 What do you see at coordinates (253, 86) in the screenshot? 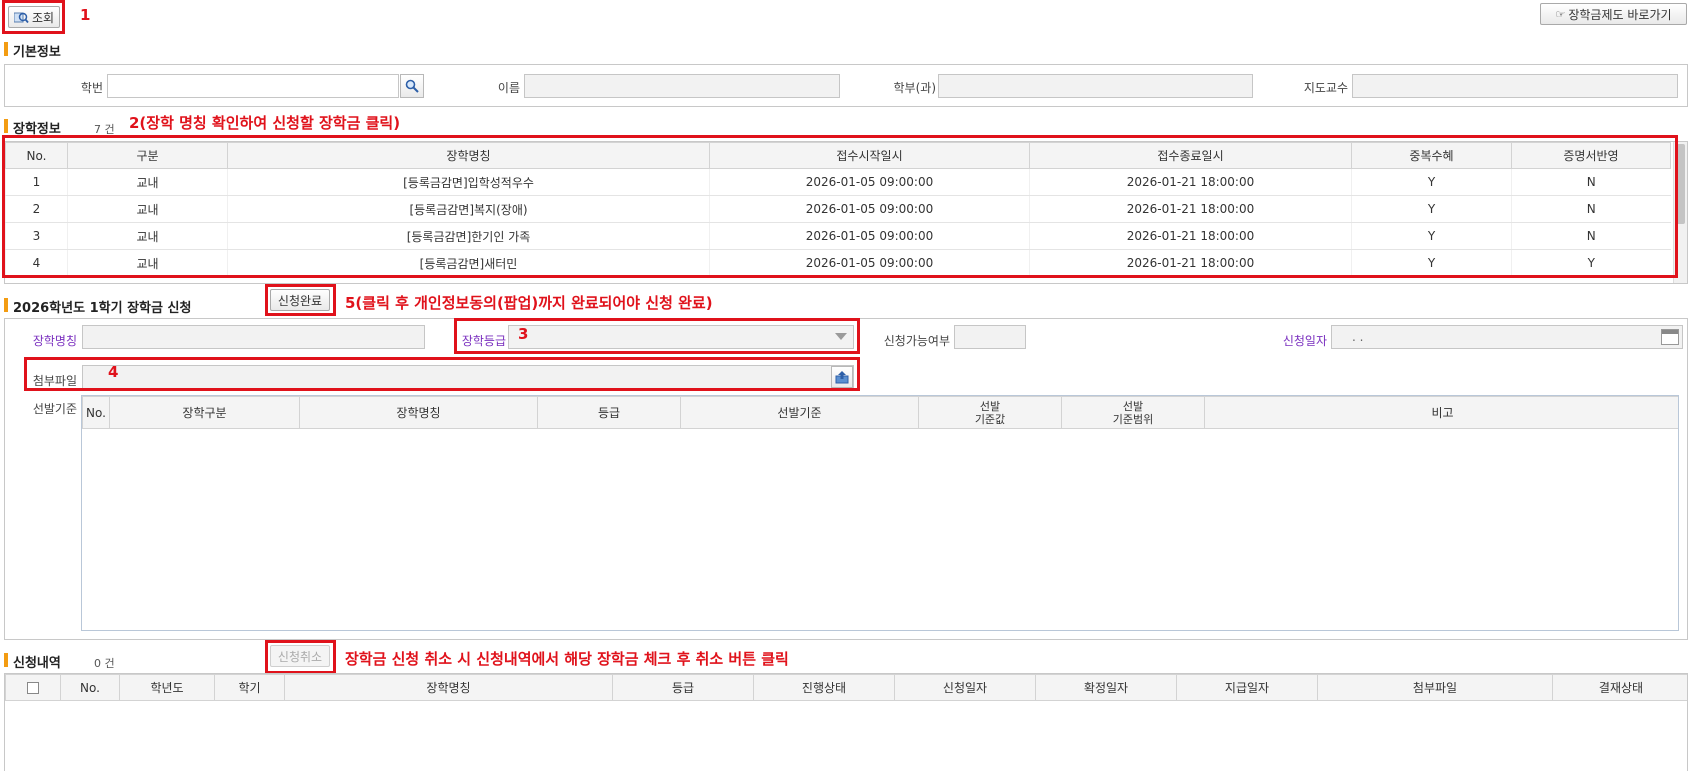
I see `student-id-input` at bounding box center [253, 86].